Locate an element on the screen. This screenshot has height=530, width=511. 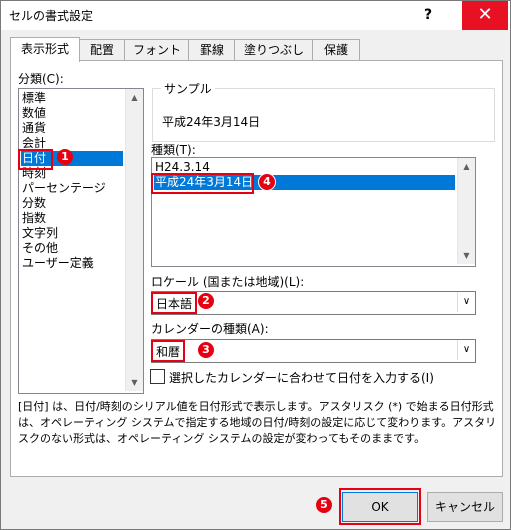
category-item: 標準 is located at coordinates (33, 98).